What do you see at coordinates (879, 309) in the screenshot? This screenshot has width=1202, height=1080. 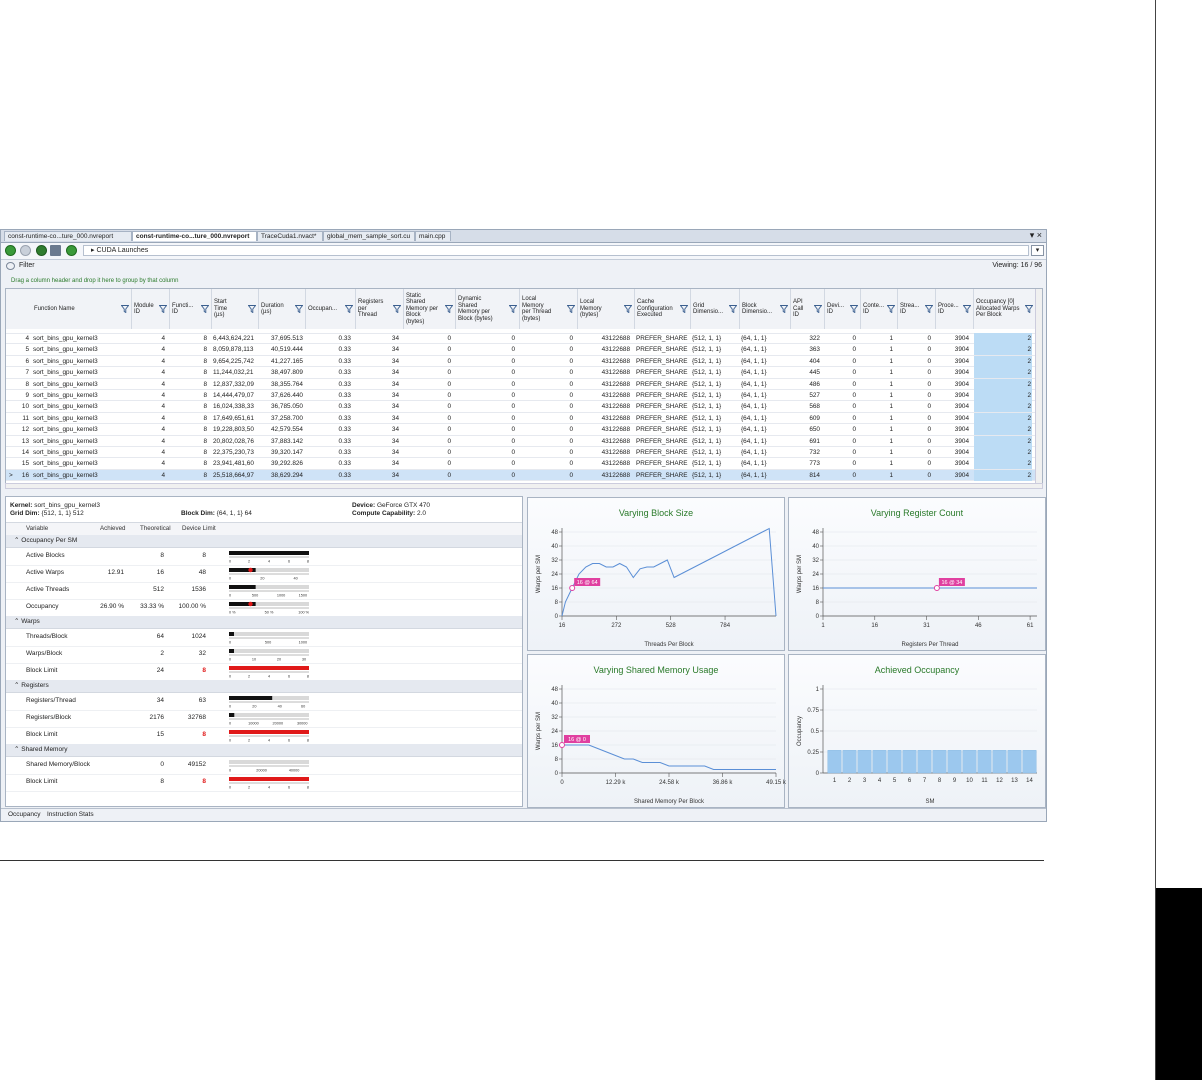 I see `column-header: Conte... ID` at bounding box center [879, 309].